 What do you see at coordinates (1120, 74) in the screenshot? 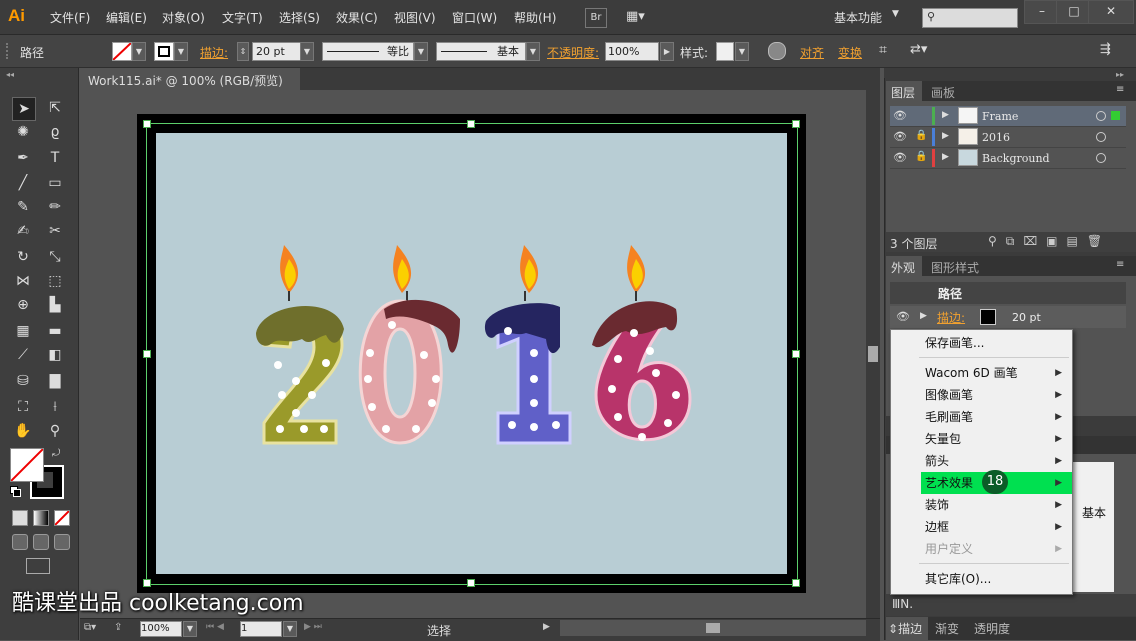
I see `collapse-panels-icon: ▸▸` at bounding box center [1120, 74].